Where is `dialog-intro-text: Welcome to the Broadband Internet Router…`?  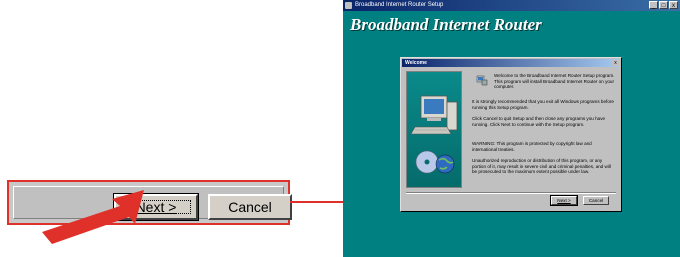 dialog-intro-text: Welcome to the Broadband Internet Router… is located at coordinates (554, 81).